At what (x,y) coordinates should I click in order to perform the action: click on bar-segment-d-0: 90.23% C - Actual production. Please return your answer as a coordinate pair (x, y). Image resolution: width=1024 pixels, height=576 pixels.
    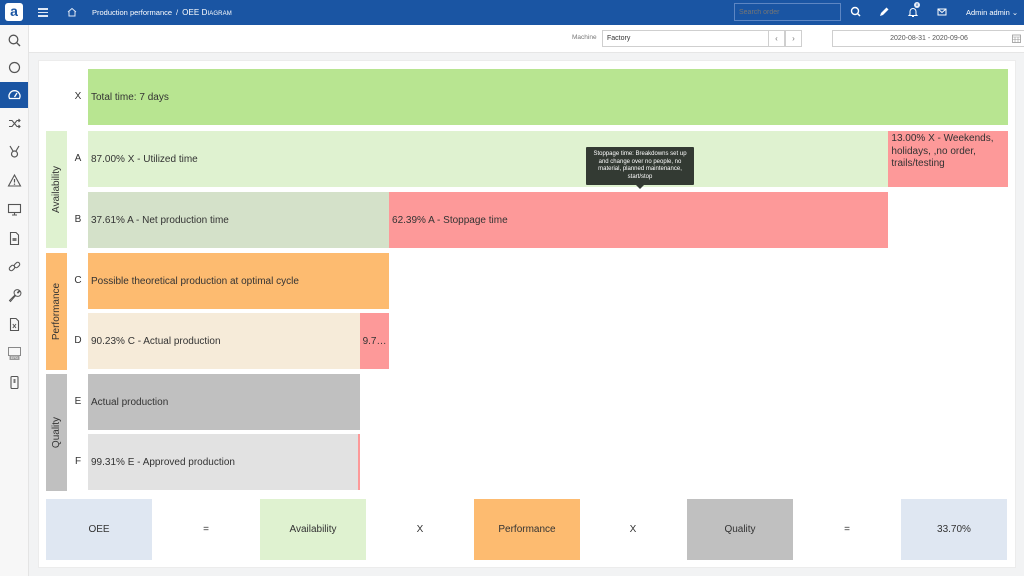
    Looking at the image, I should click on (224, 341).